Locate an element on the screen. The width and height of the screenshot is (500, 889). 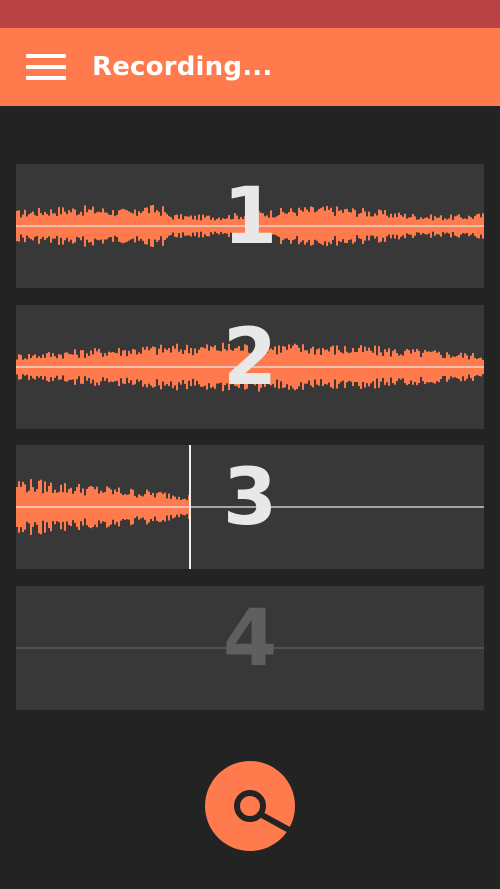
track-3: 3 is located at coordinates (250, 507).